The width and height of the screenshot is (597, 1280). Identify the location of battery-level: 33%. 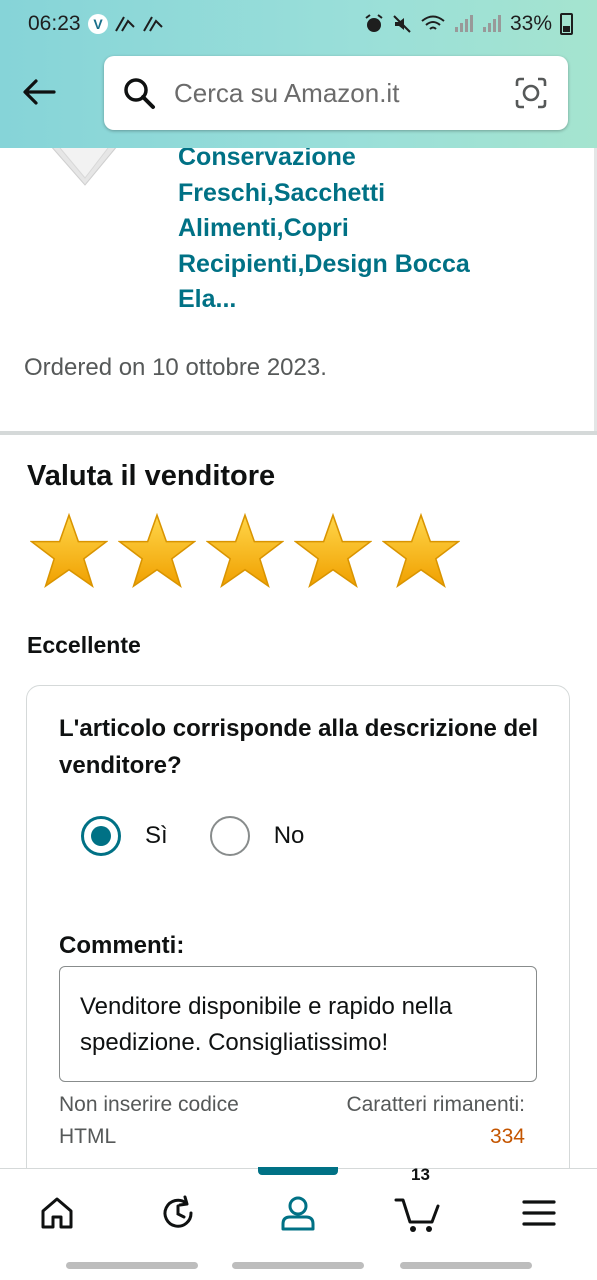
(530, 23).